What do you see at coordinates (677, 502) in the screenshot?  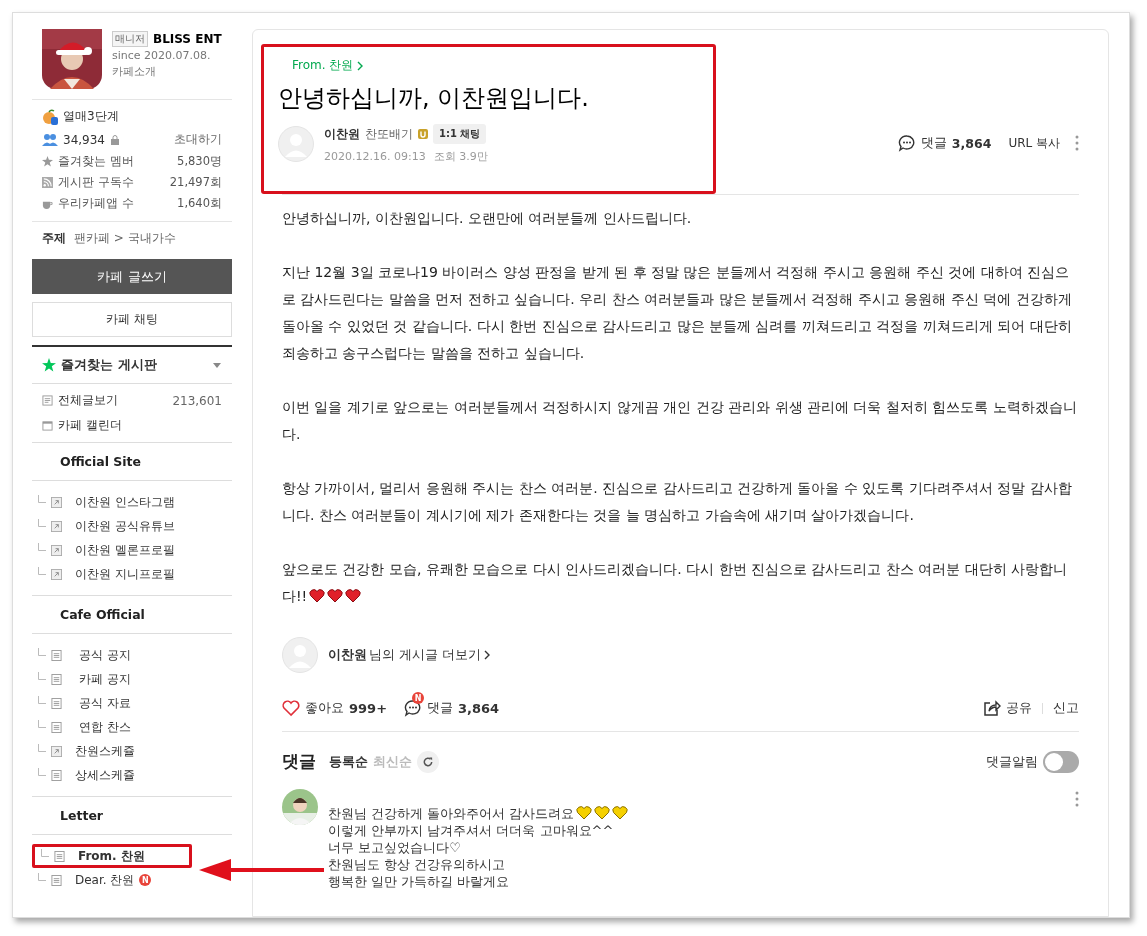 I see `article-paragraph: 항상 가까이서, 멀리서 응원해 주시는 찬스 여러분. 진심으로 감사드리고 건강하게 돌아올 수 있도록 기다려주셔서 정말 감사합니다. 찬스 여러분들이 계시기에 제가 존재한다는 것을 늘 명심하고 가슴속에 새기며 살아가겠습니다.` at bounding box center [677, 502].